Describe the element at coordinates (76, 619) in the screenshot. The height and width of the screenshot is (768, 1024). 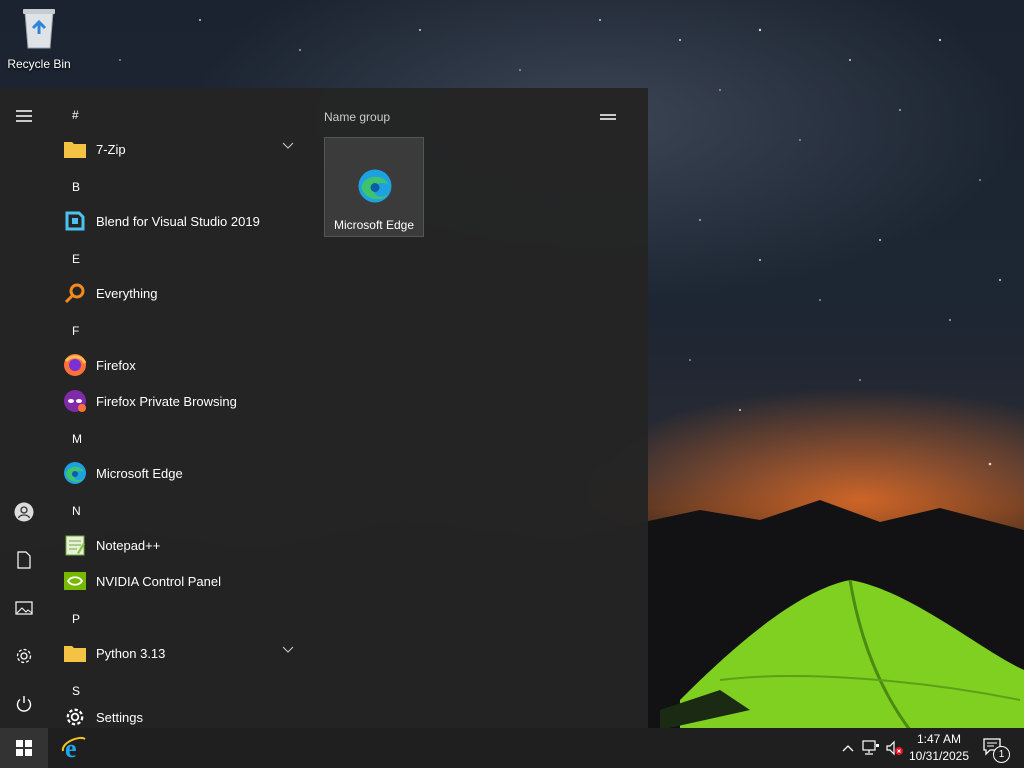
I see `letter-header-p: P` at that location.